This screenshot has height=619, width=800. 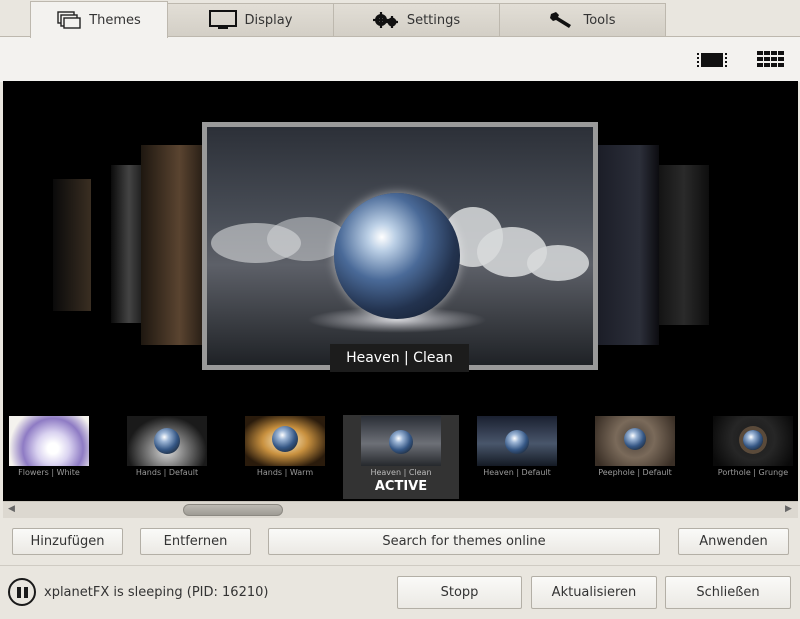 I want to click on search-themes-online-button: Search for themes online, so click(x=464, y=541).